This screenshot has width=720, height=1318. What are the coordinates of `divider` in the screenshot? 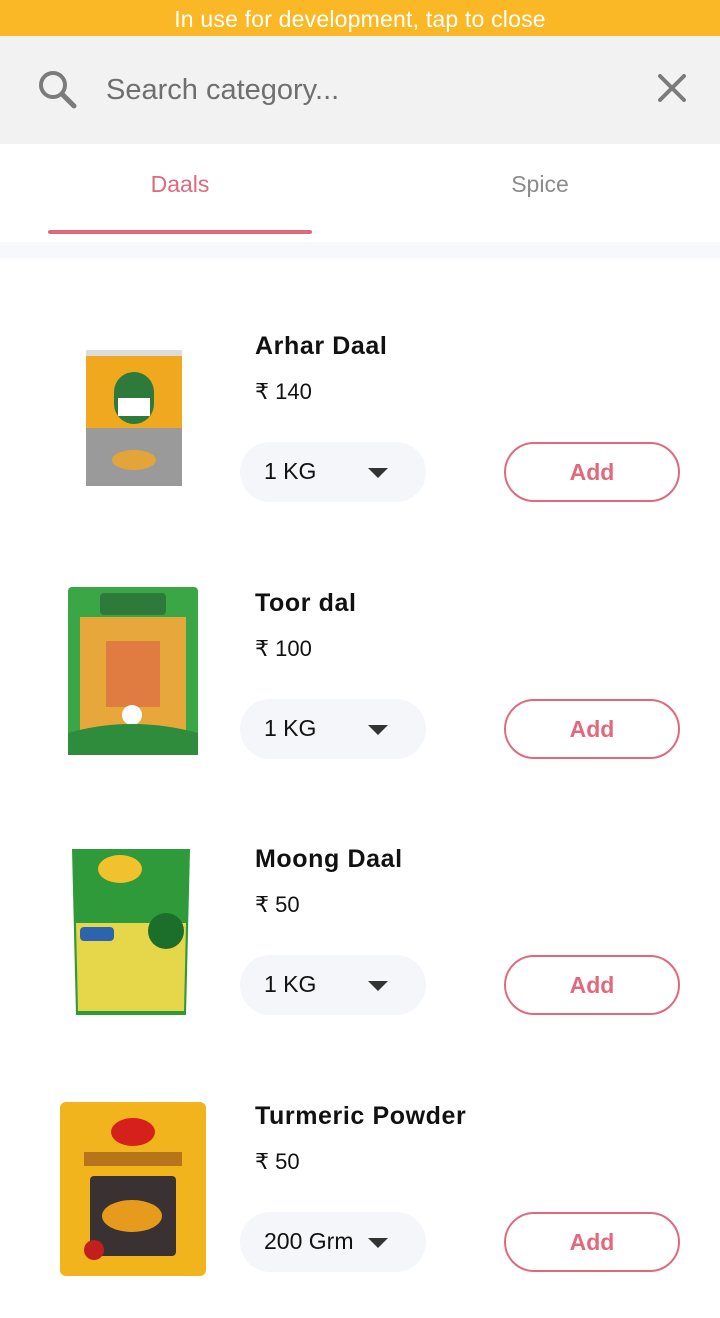 It's located at (360, 250).